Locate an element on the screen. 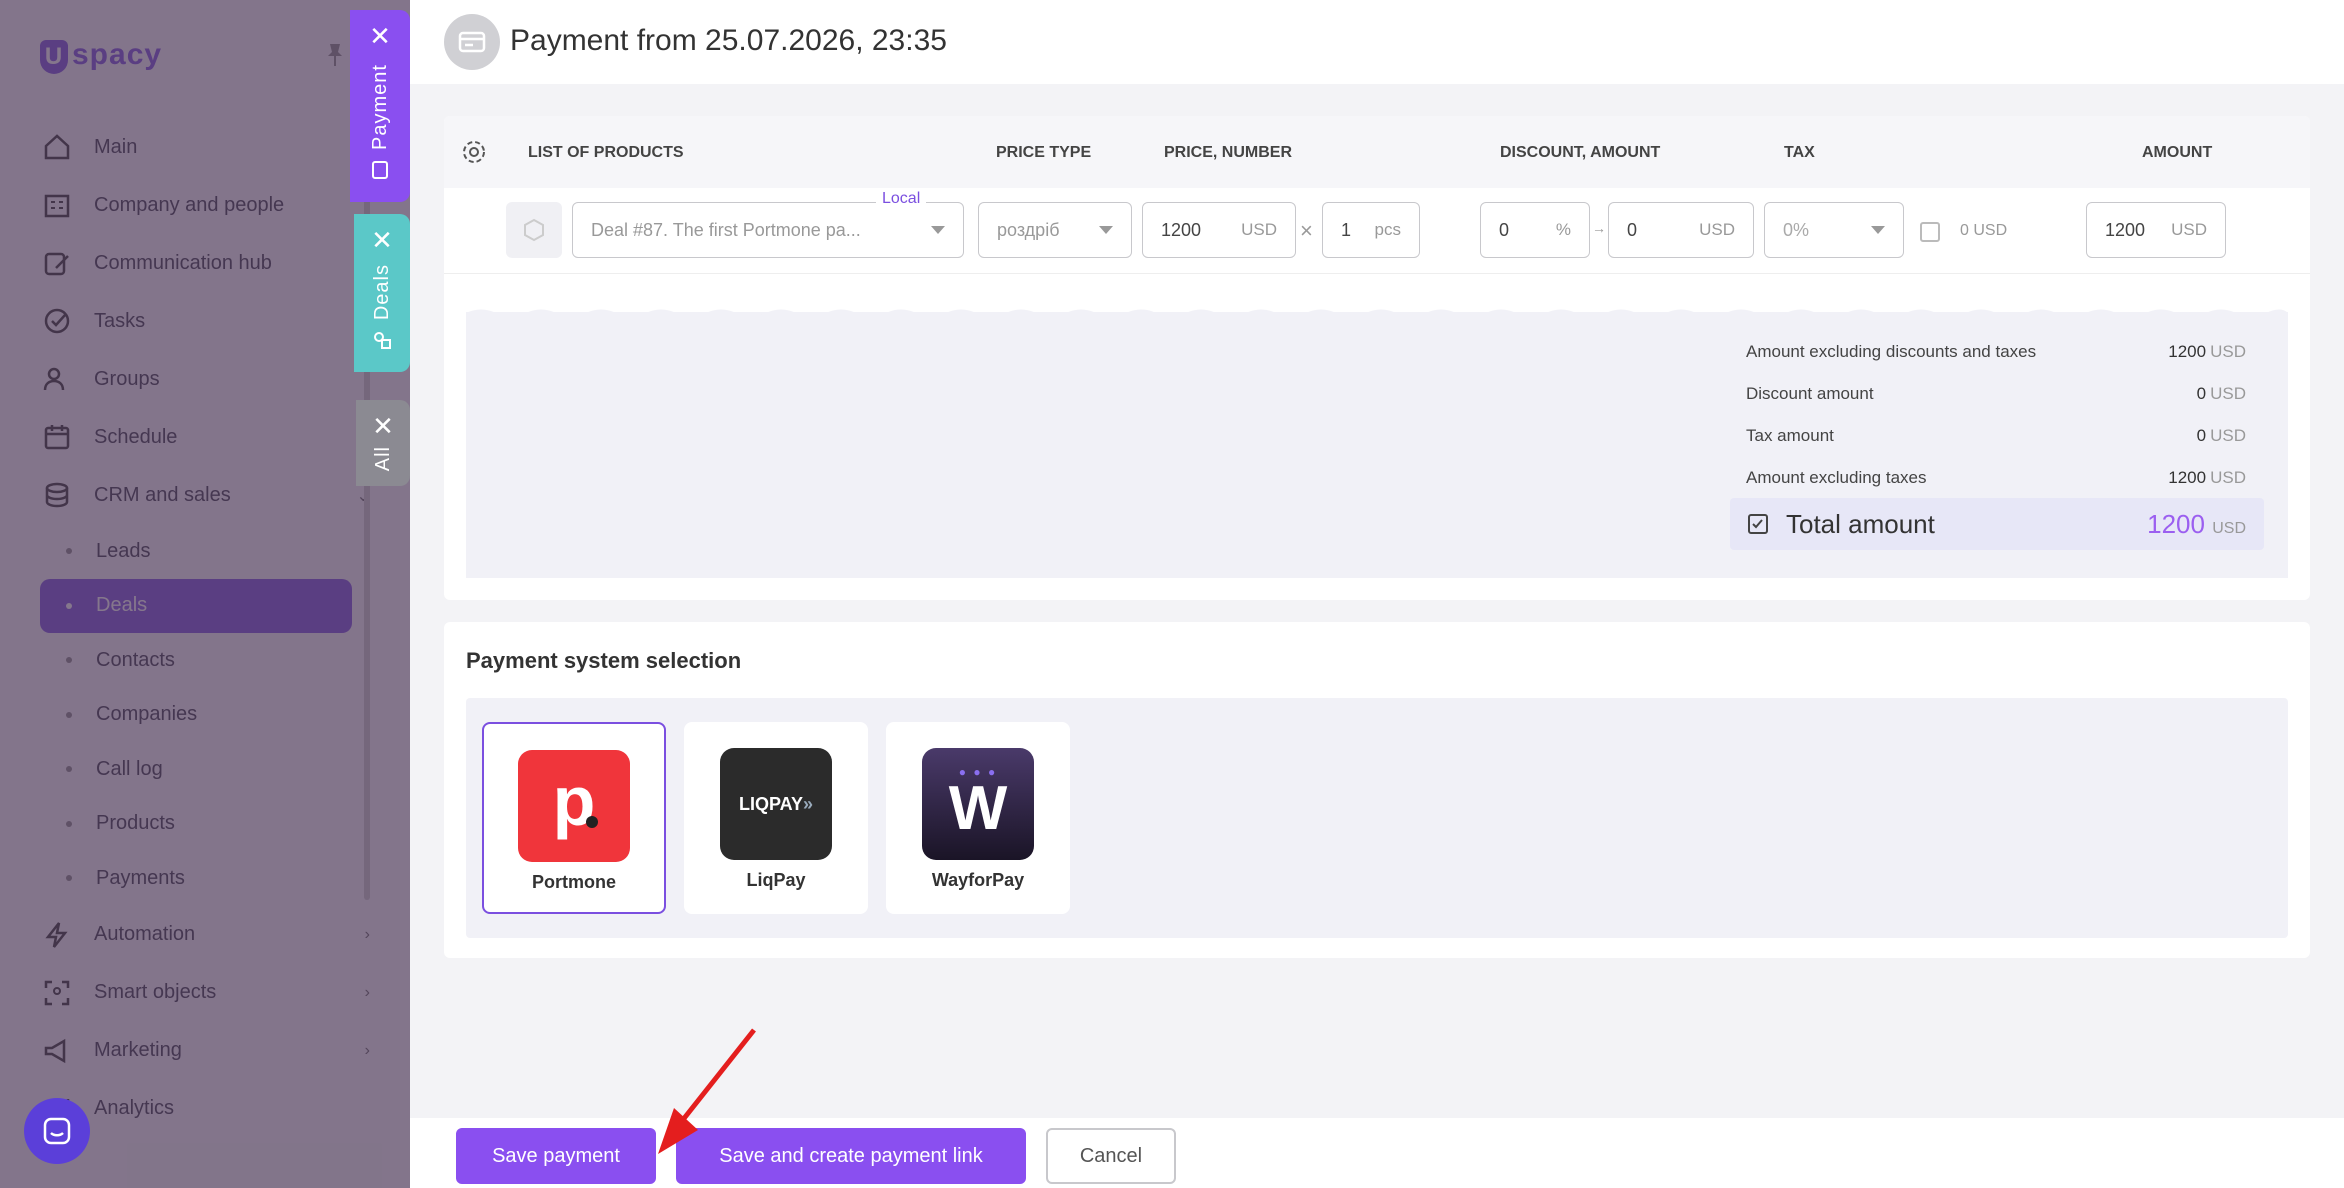 This screenshot has width=2344, height=1188. box-icon is located at coordinates (534, 230).